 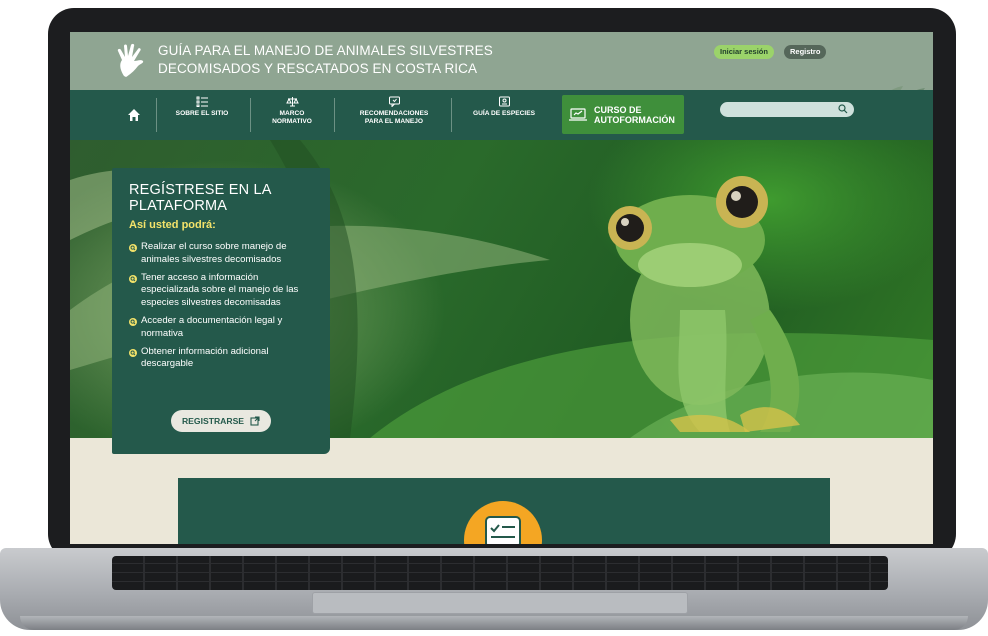 I want to click on nav-item-sobre-el-sitio: SOBRE EL SITIO, so click(x=202, y=115).